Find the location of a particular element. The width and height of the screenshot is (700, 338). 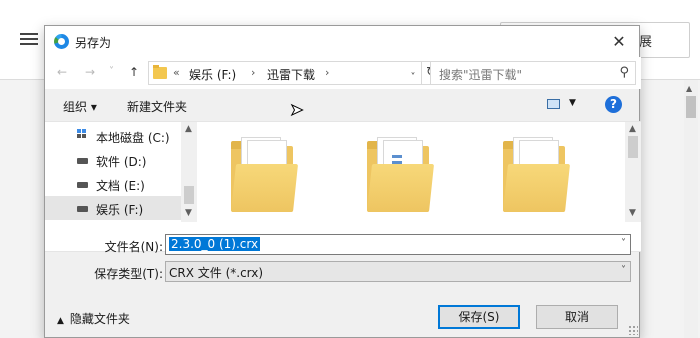

breadcrumb-drive-f: 娱乐 (F:) is located at coordinates (212, 74).